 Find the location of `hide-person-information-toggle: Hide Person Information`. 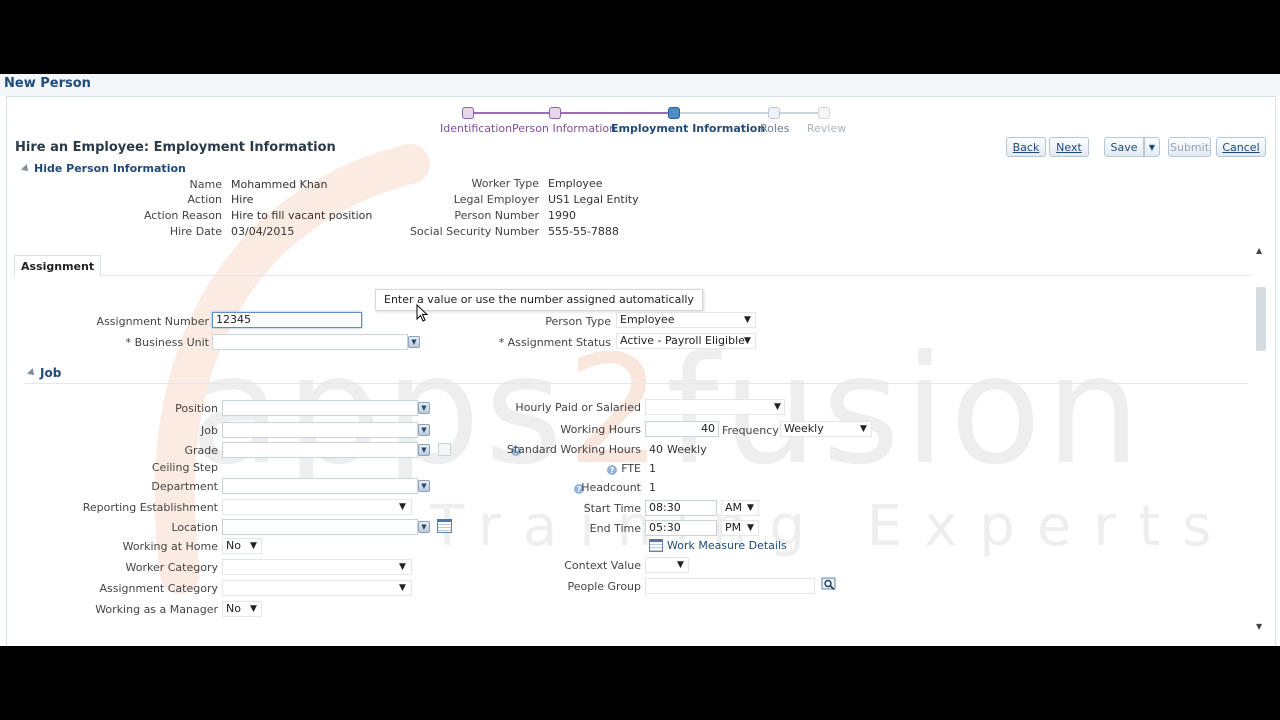

hide-person-information-toggle: Hide Person Information is located at coordinates (103, 168).